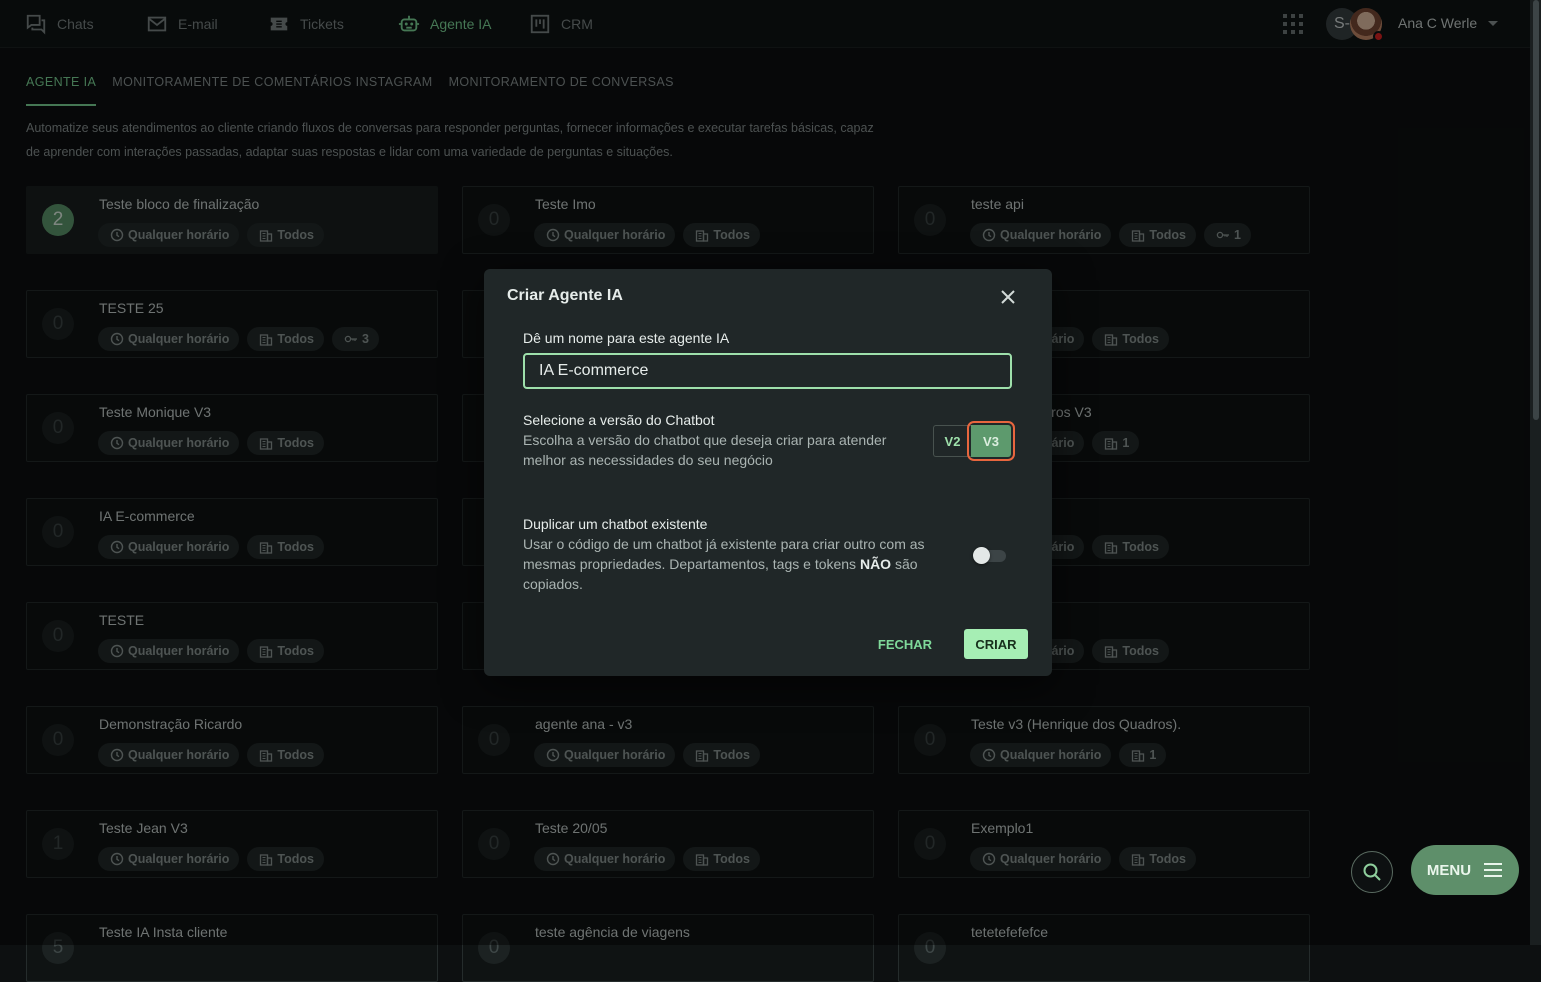 This screenshot has width=1541, height=982. Describe the element at coordinates (615, 524) in the screenshot. I see `duplicate-label: Duplicar um chatbot existente` at that location.